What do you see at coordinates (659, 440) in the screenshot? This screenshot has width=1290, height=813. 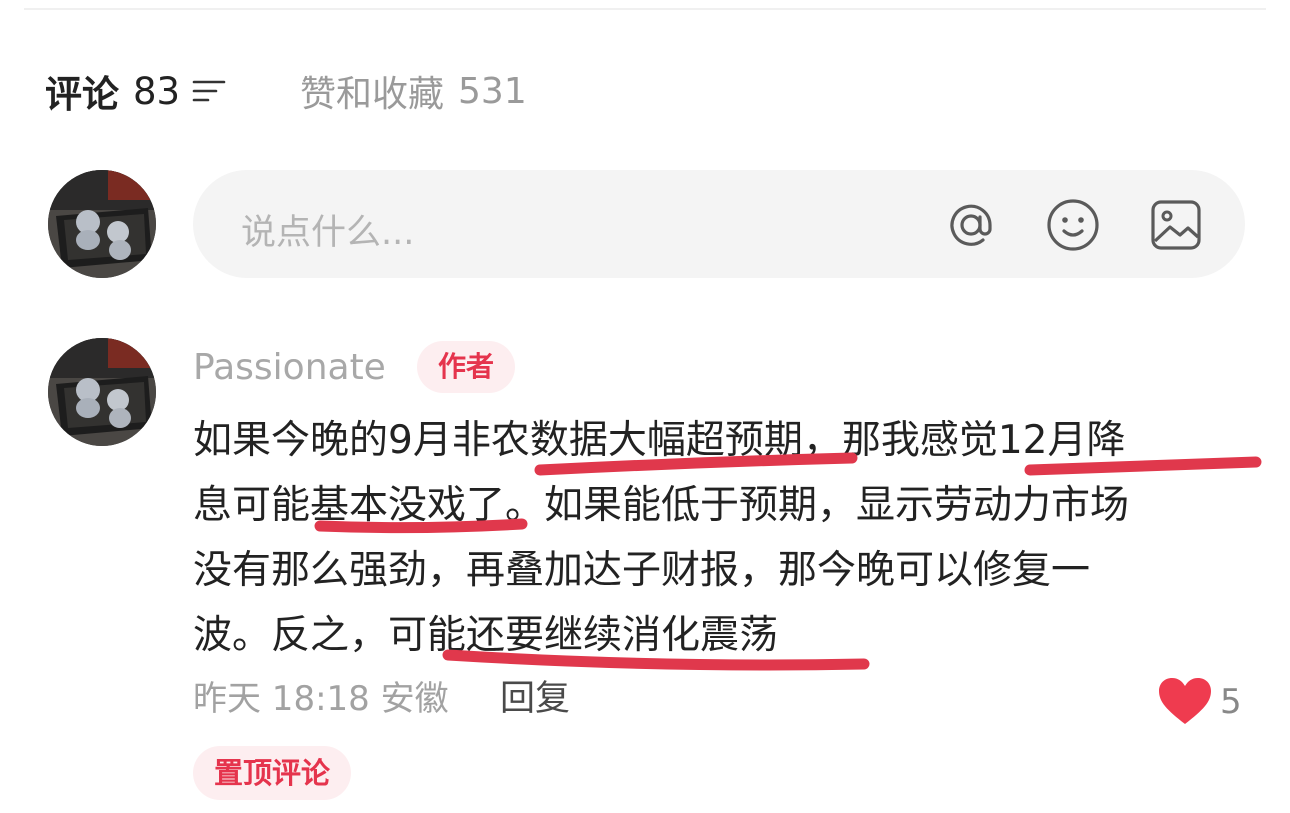 I see `comment-line: 如果今晚的9月非农数据大幅超预期，那我感觉12月降` at bounding box center [659, 440].